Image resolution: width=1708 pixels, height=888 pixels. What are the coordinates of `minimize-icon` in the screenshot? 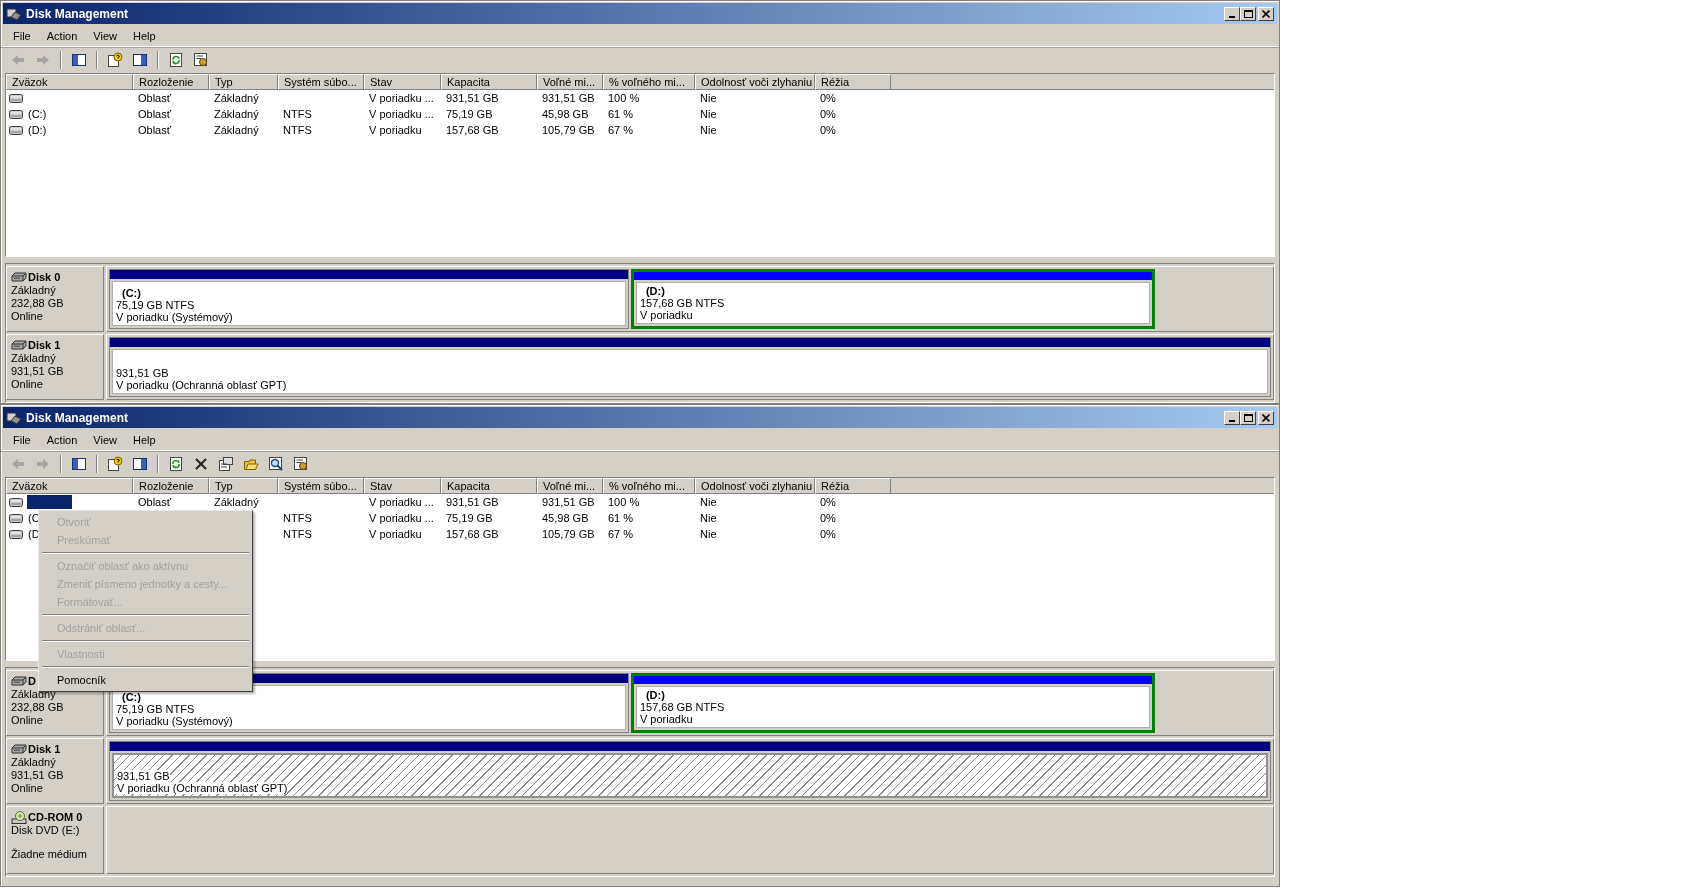 It's located at (1232, 16).